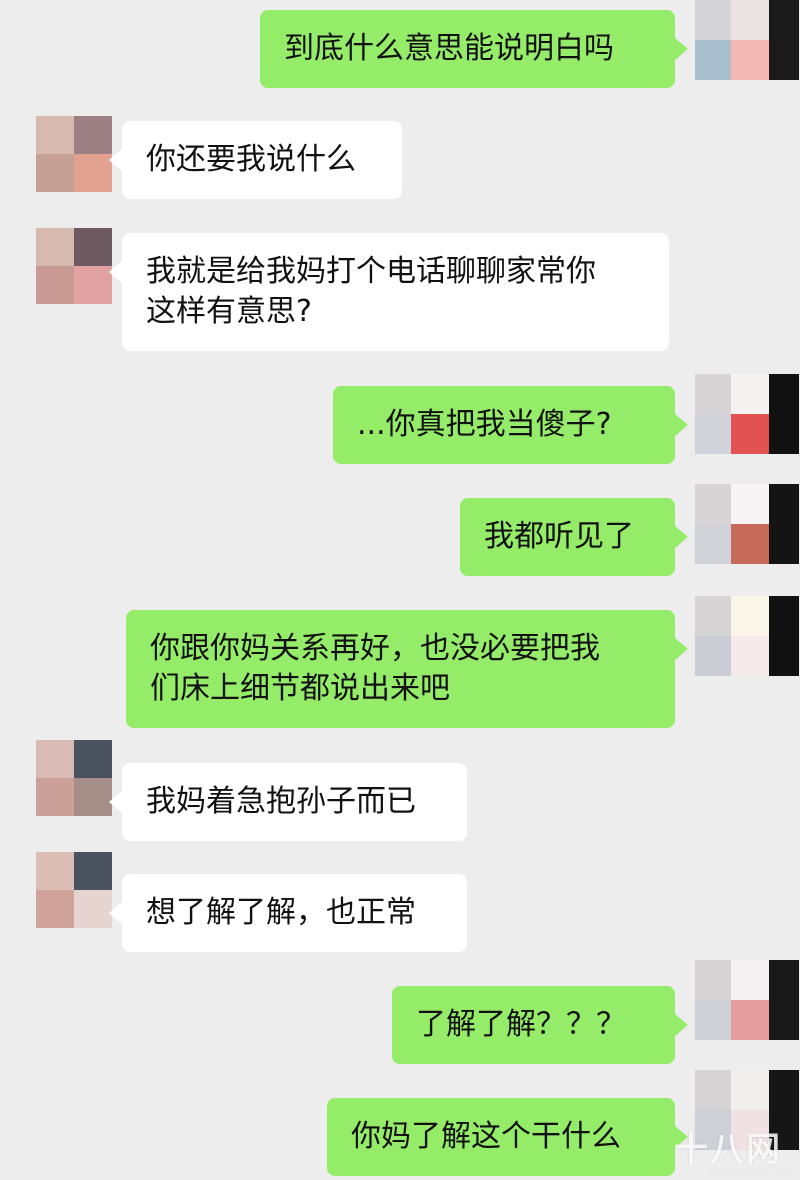 Image resolution: width=800 pixels, height=1180 pixels. What do you see at coordinates (251, 159) in the screenshot?
I see `message-text: 你还要我说什么` at bounding box center [251, 159].